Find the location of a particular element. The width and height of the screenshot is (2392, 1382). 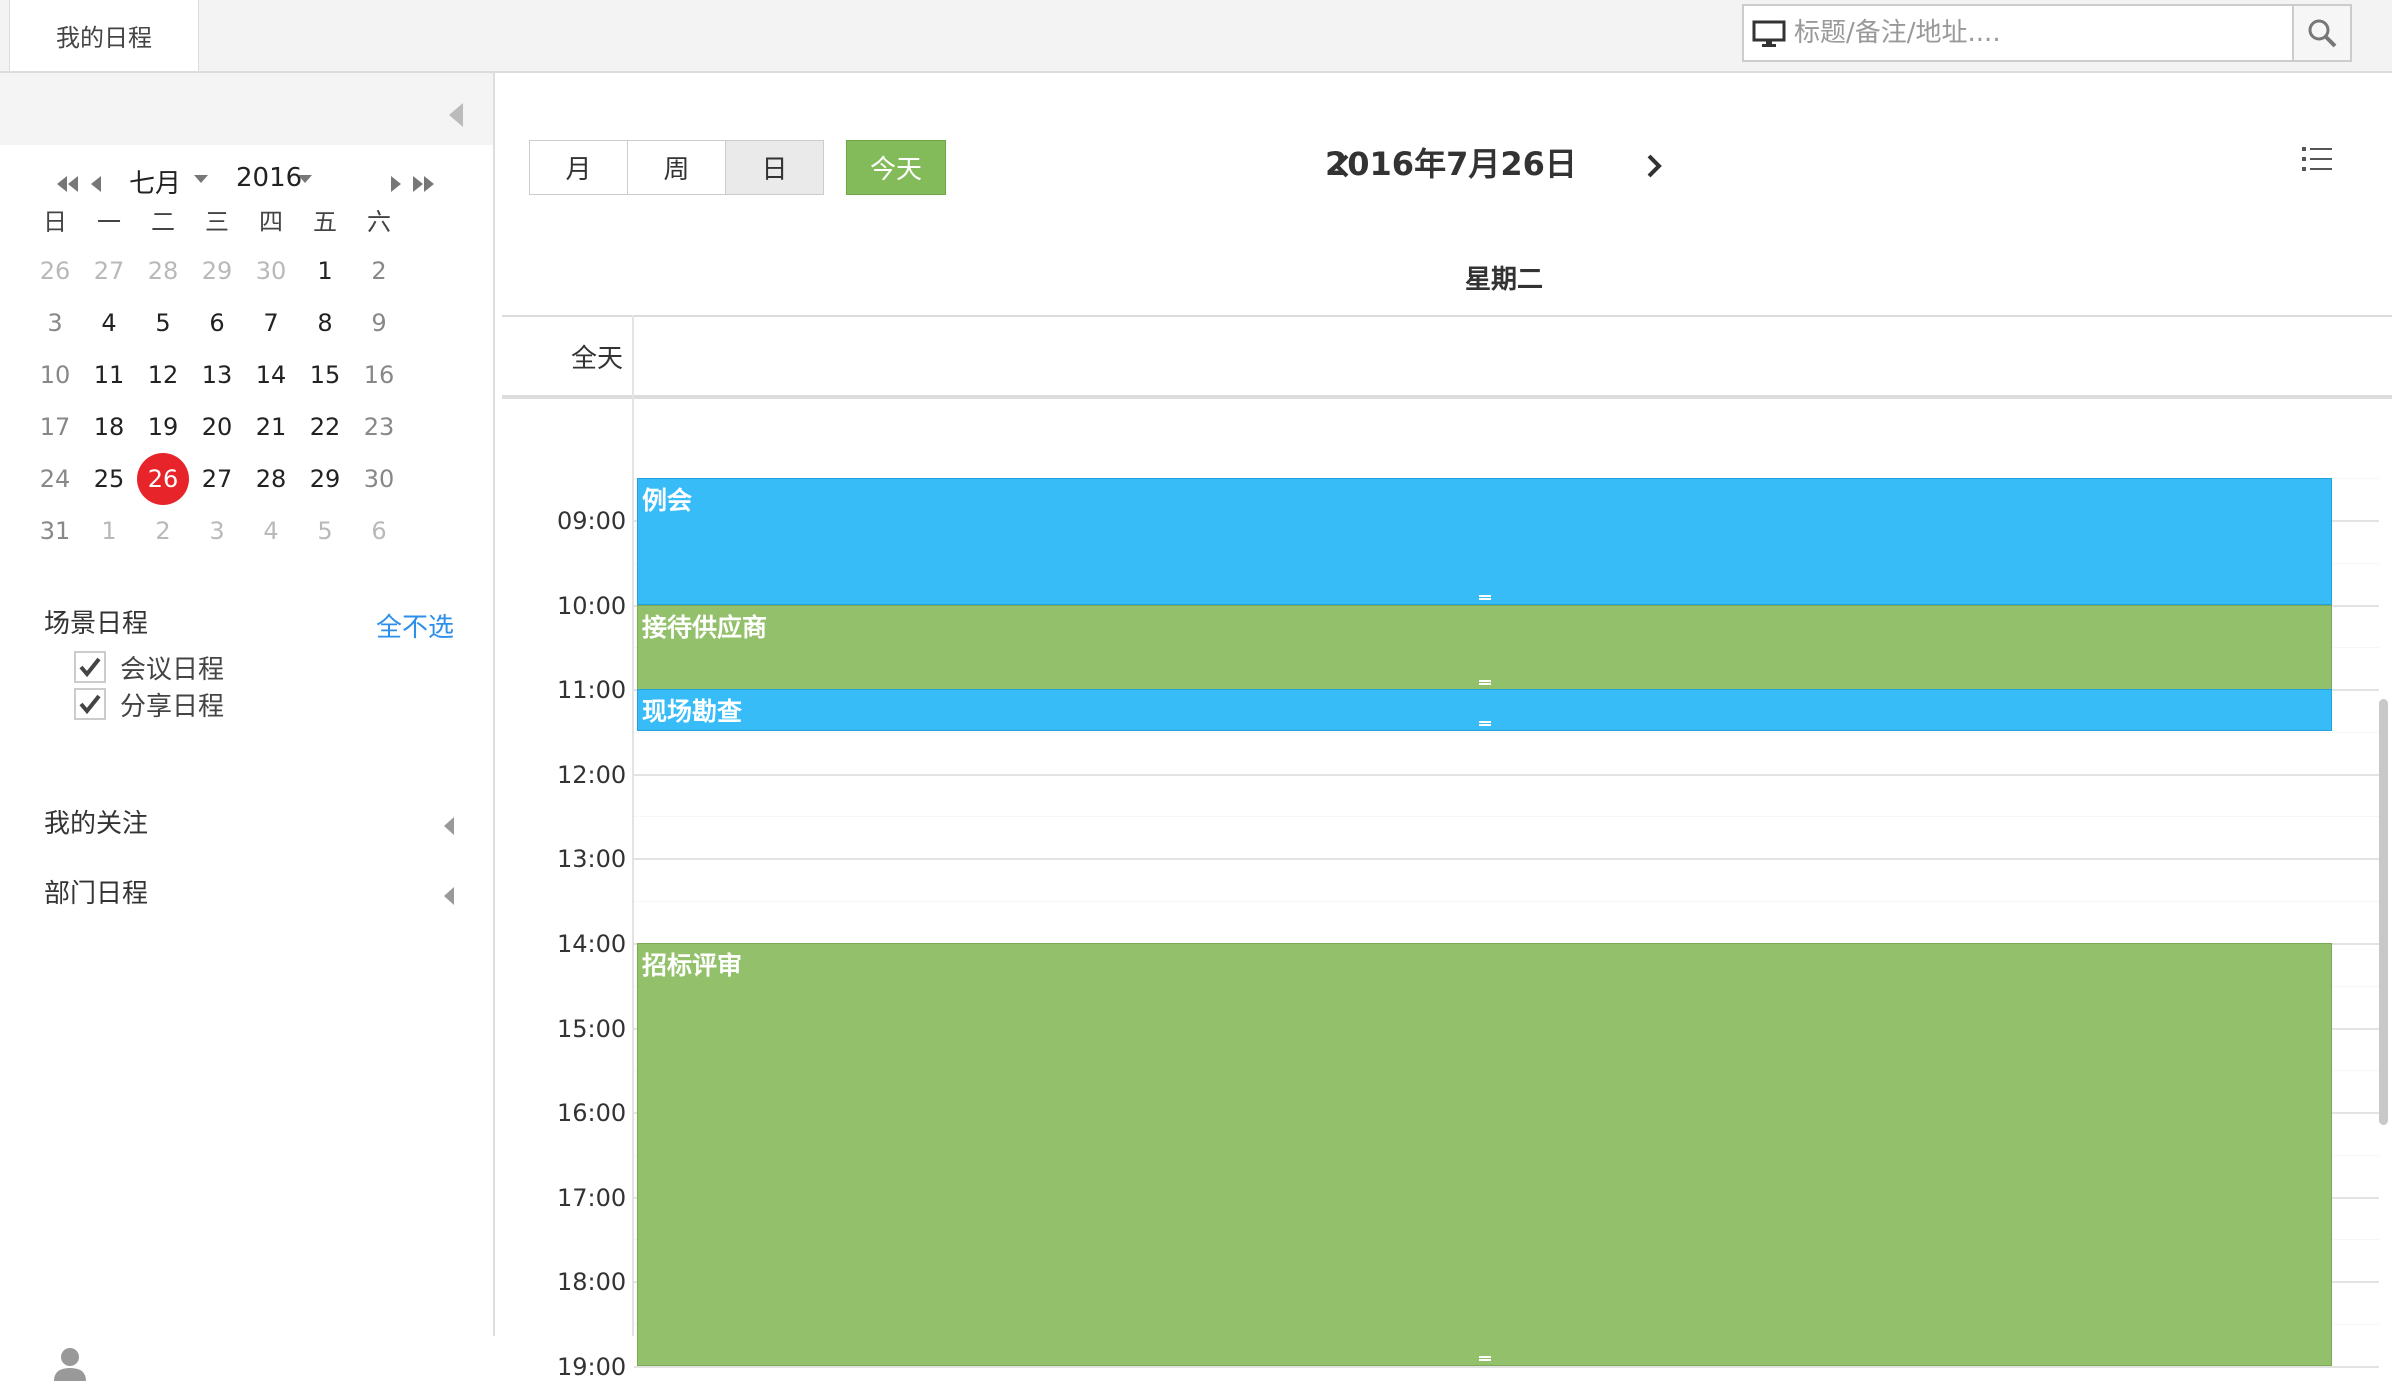

calendar-day: 24 is located at coordinates (55, 479).